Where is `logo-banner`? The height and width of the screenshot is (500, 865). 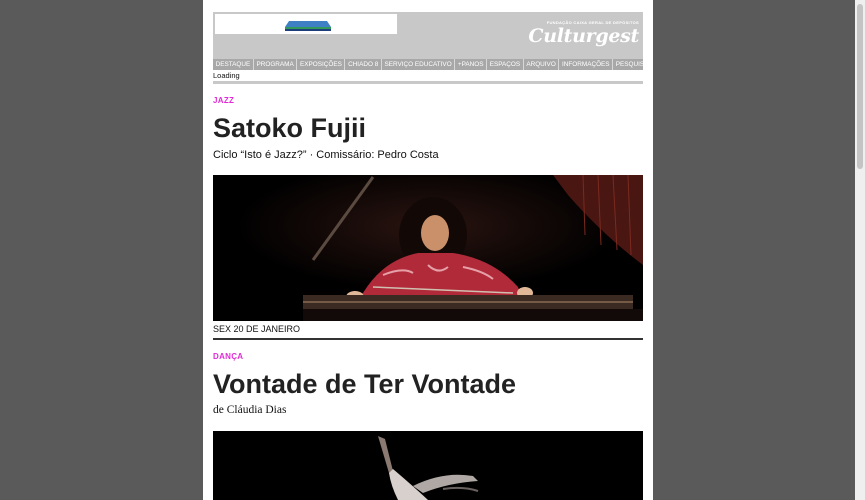 logo-banner is located at coordinates (306, 24).